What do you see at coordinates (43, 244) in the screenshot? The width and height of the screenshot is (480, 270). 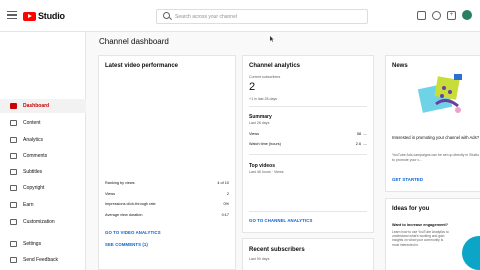 I see `sidebar-item-settings: Settings` at bounding box center [43, 244].